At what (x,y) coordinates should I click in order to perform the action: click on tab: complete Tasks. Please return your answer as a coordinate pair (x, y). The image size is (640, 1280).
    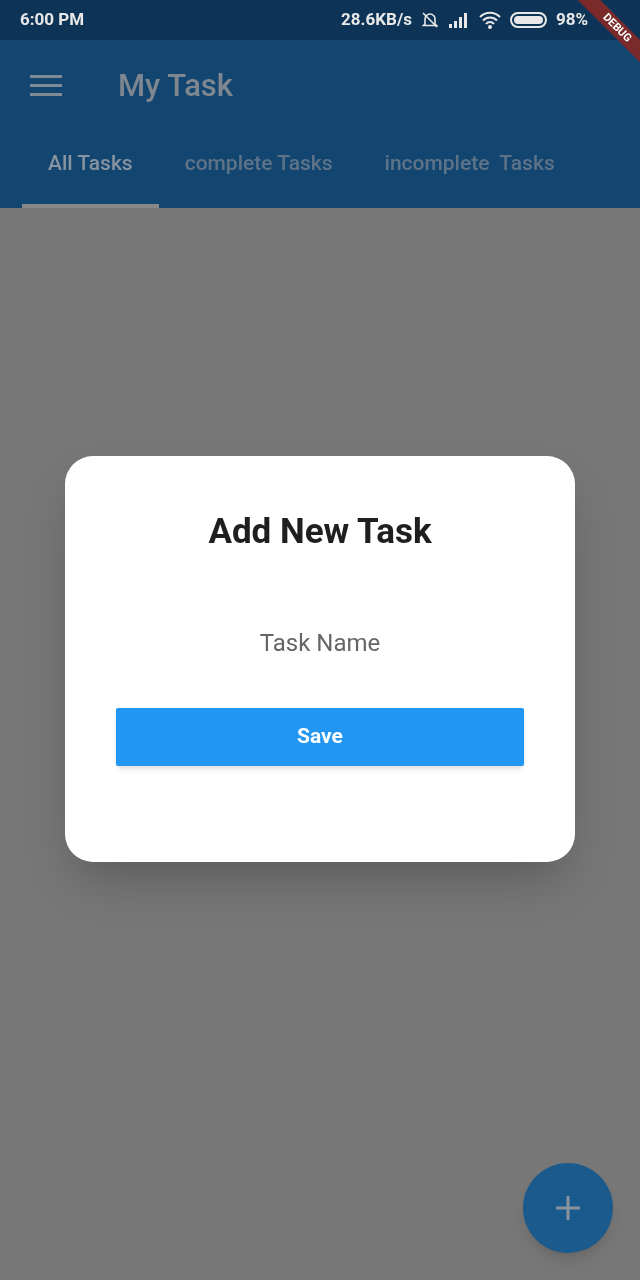
    Looking at the image, I should click on (258, 170).